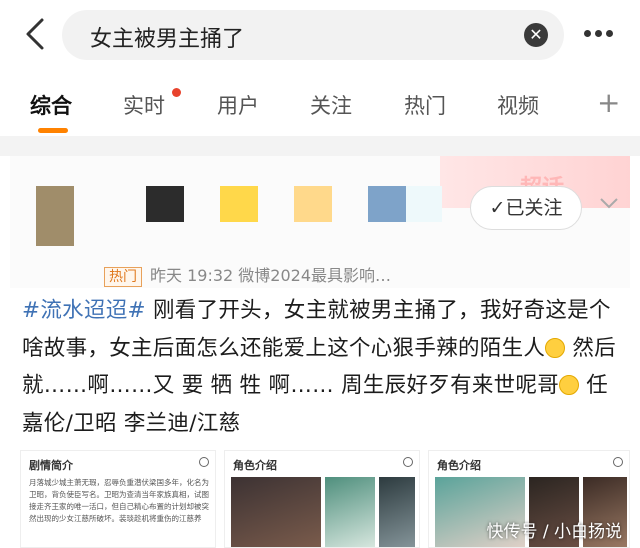 The height and width of the screenshot is (548, 640). What do you see at coordinates (609, 203) in the screenshot?
I see `chevron-down-icon` at bounding box center [609, 203].